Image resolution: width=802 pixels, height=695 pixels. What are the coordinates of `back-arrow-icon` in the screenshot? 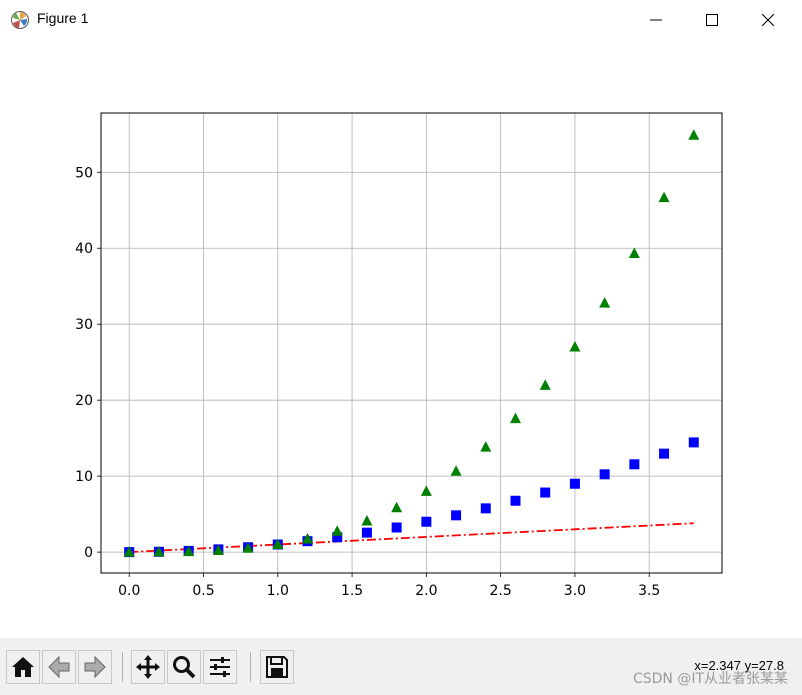 It's located at (59, 667).